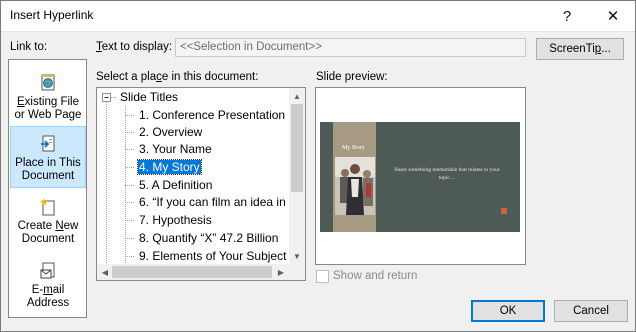 This screenshot has width=636, height=332. I want to click on slide-marker, so click(504, 211).